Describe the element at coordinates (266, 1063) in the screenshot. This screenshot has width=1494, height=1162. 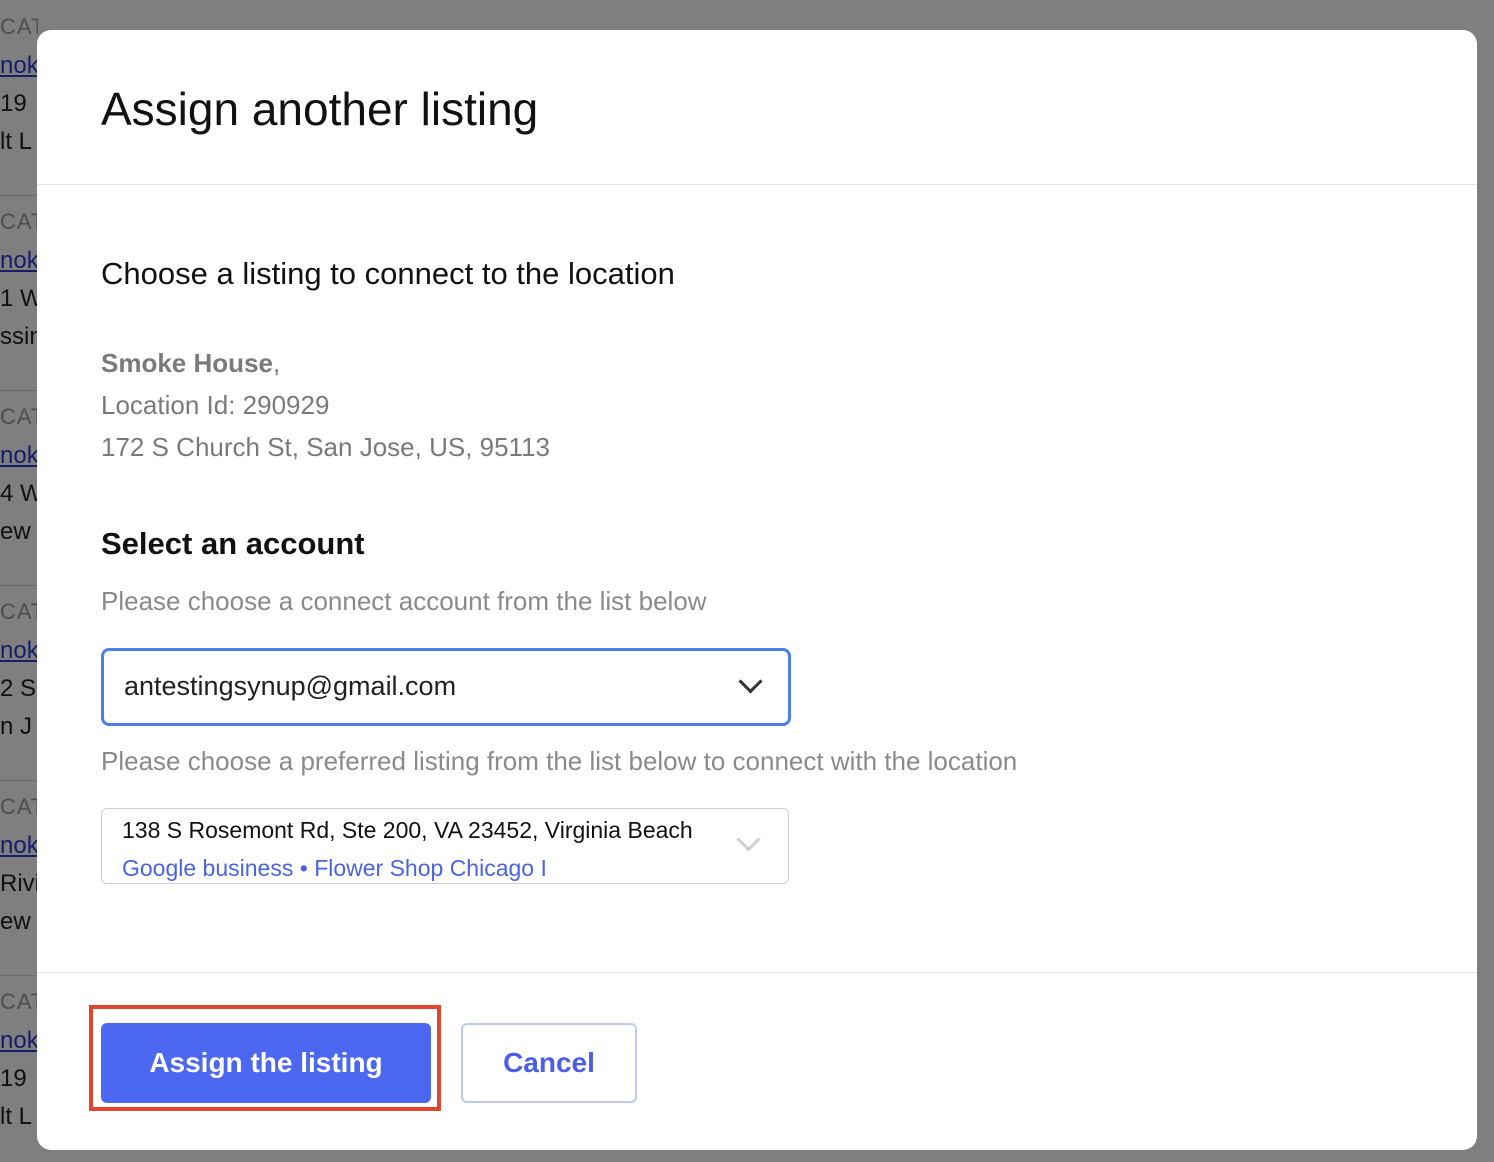
I see `assign-listing-button: Assign the listing` at that location.